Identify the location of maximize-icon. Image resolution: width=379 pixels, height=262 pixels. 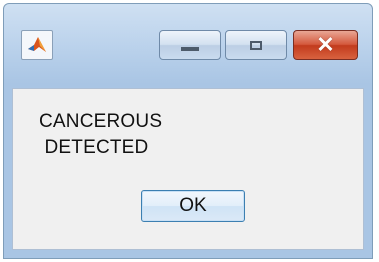
(256, 45).